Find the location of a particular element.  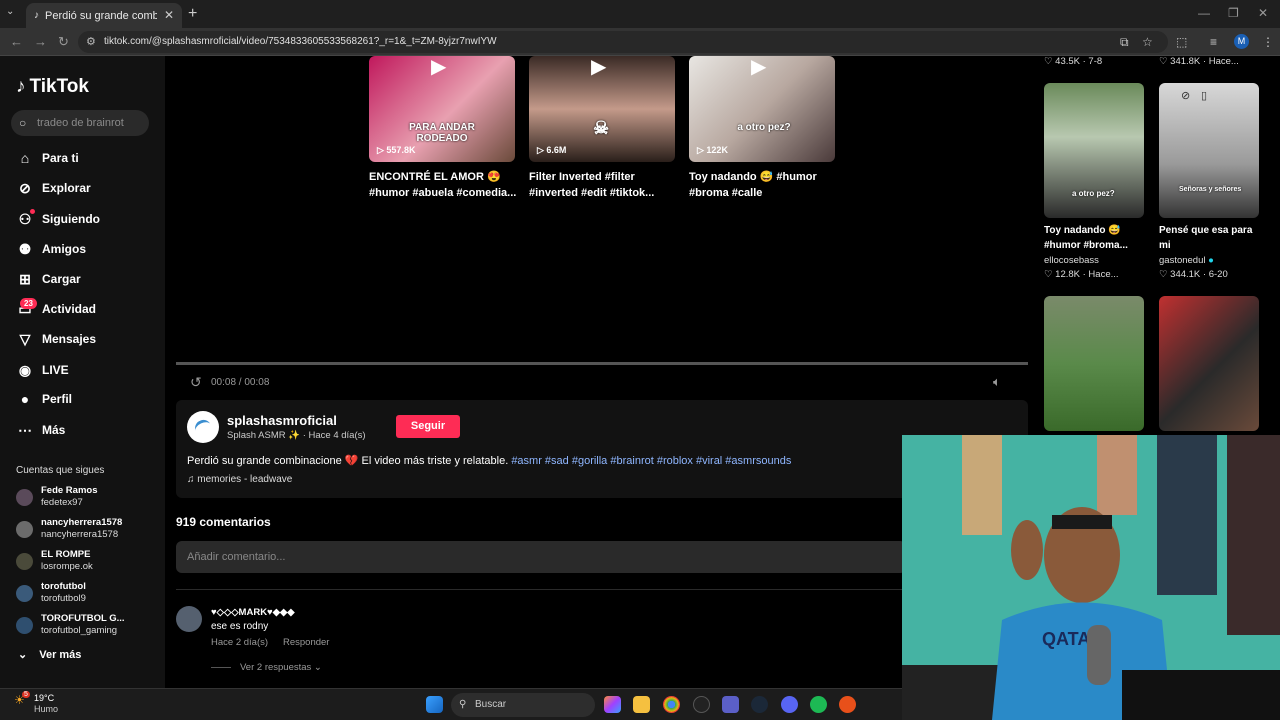

weather-temp: 19°C is located at coordinates (44, 698).